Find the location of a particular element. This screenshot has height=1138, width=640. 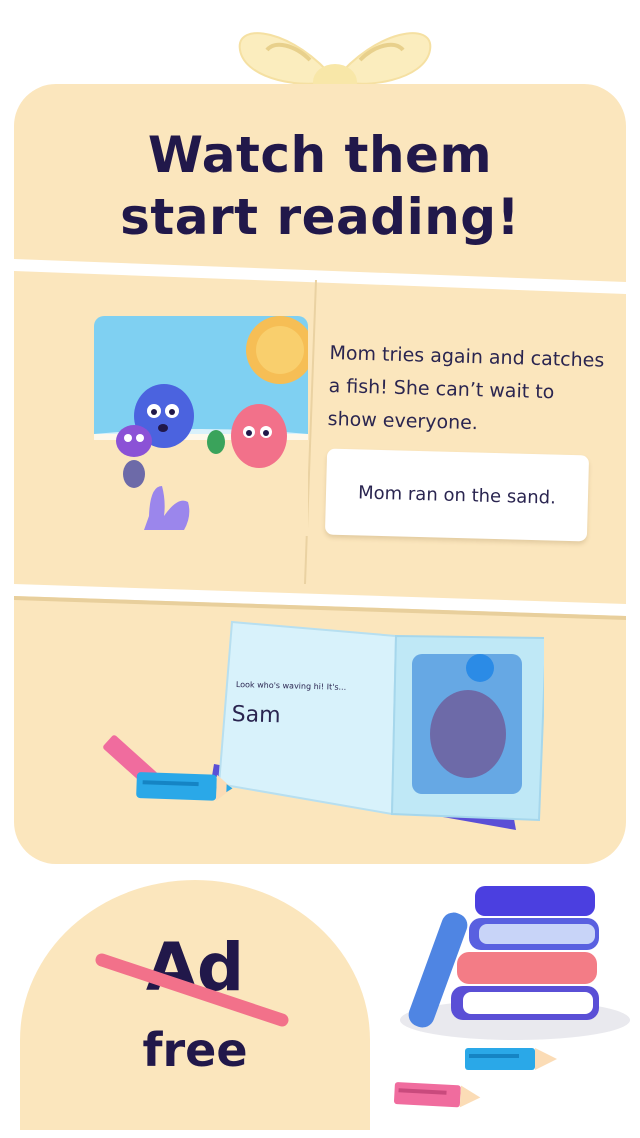

sentence-text: Mom ran on the sand. is located at coordinates (457, 495).